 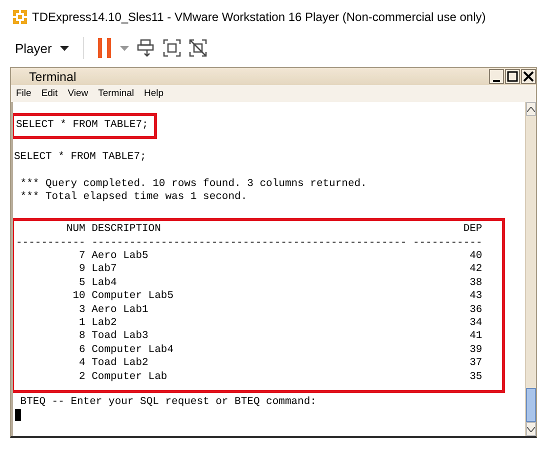 I want to click on table-cell-text: 37, so click(x=475, y=364).